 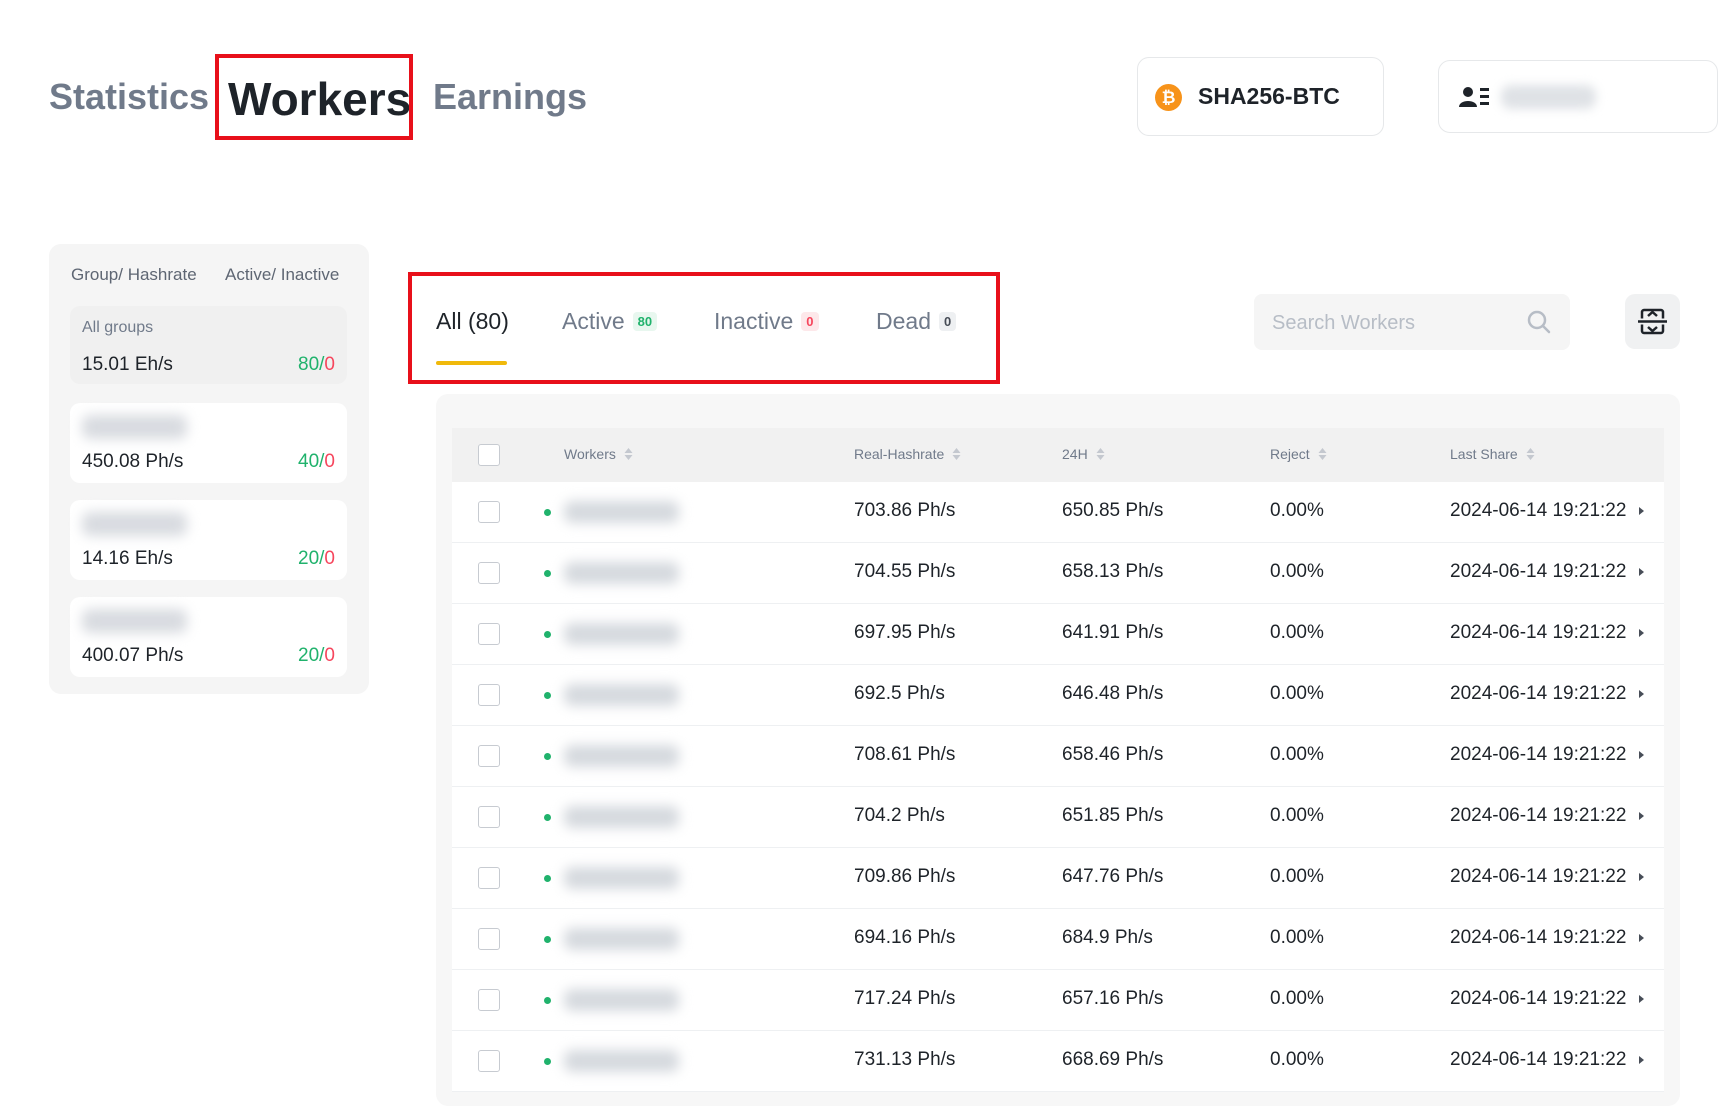 I want to click on hashrate-24h: 658.46 Ph/s, so click(x=1113, y=754).